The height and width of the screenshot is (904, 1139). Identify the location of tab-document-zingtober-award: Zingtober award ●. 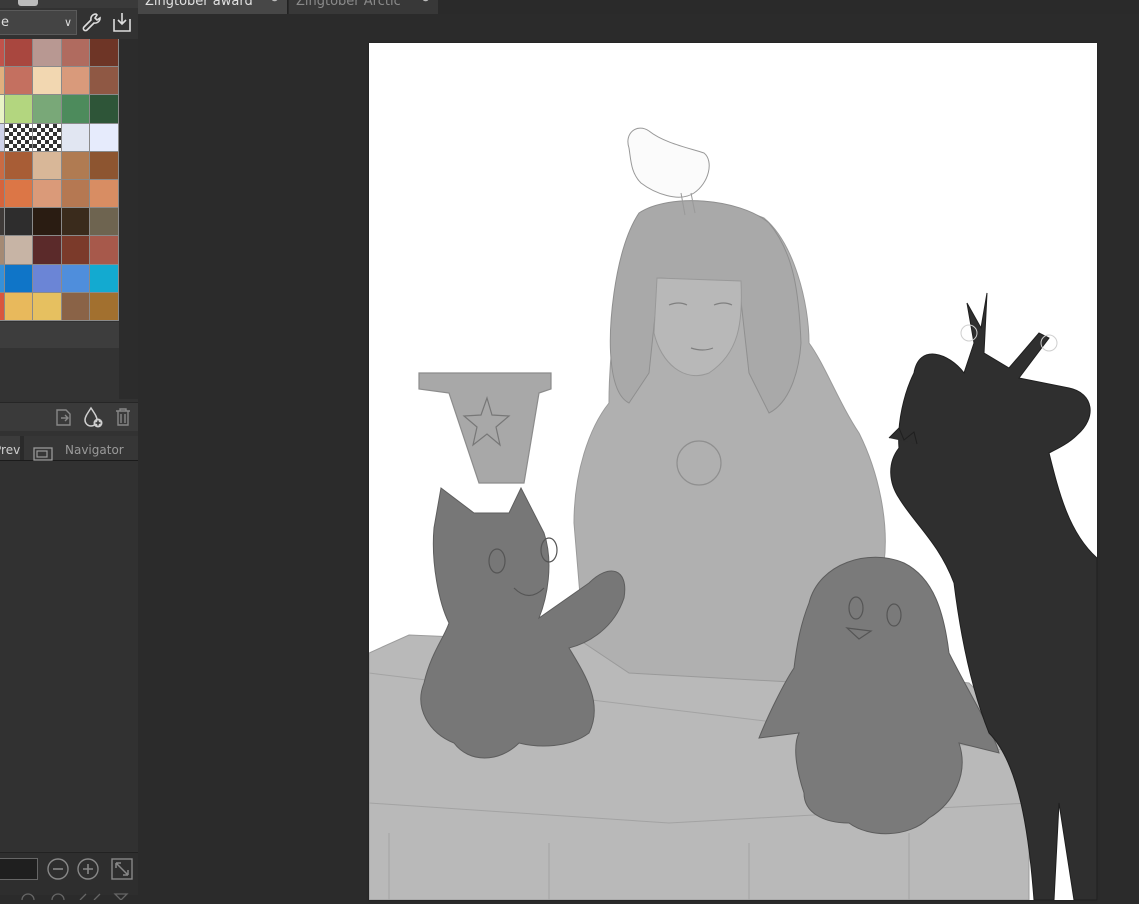
(213, 7).